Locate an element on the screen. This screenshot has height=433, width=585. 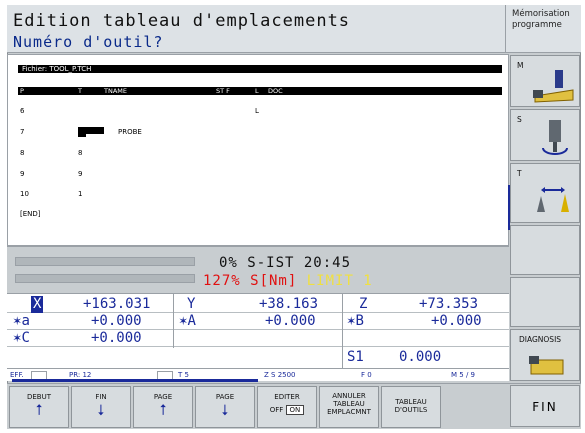
vertical-softkey-s: S is located at coordinates (545, 135).